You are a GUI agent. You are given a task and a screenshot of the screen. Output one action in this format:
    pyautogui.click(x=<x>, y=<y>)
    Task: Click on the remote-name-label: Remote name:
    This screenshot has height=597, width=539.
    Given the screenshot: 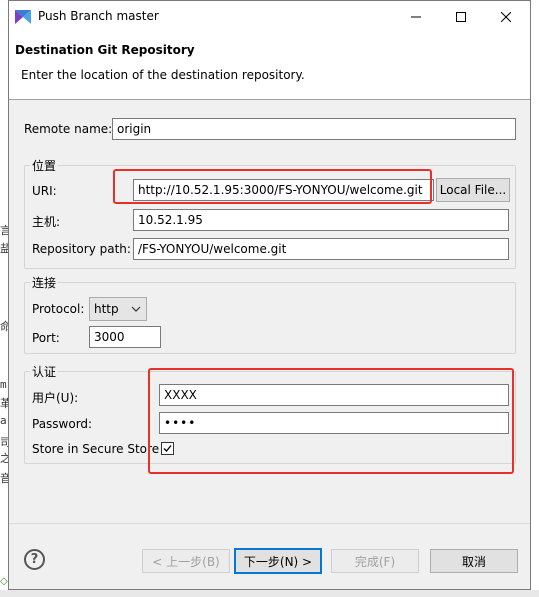 What is the action you would take?
    pyautogui.click(x=68, y=129)
    